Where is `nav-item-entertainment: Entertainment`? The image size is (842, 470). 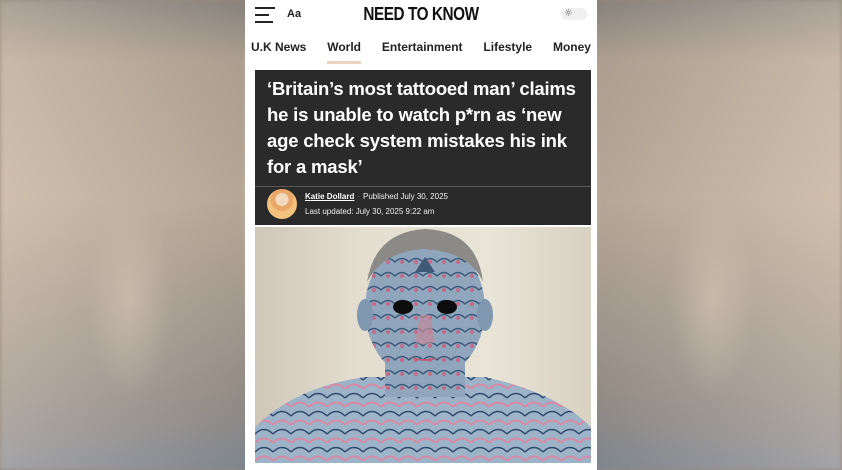 nav-item-entertainment: Entertainment is located at coordinates (422, 51).